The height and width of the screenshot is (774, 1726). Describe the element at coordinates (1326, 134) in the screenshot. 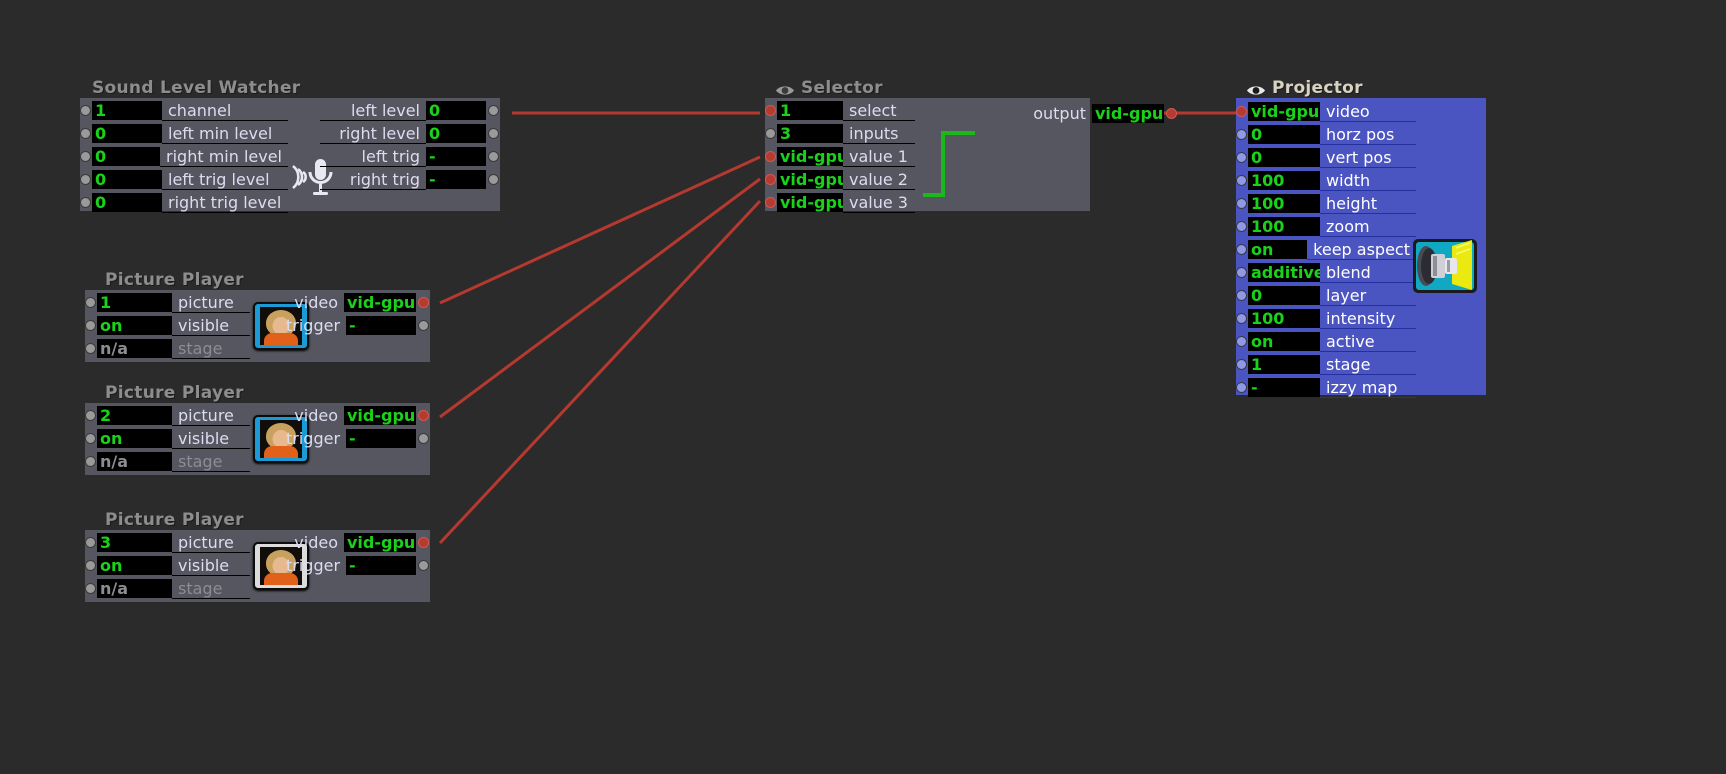

I see `input-row: 0 horz pos` at that location.